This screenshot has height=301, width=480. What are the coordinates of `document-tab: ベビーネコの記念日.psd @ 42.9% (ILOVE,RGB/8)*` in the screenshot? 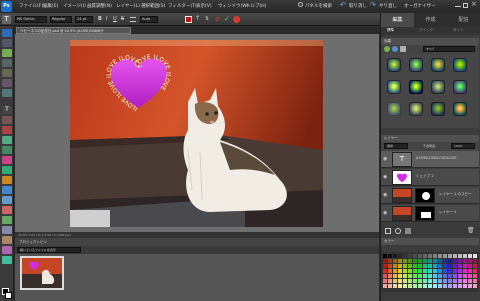 It's located at (73, 30).